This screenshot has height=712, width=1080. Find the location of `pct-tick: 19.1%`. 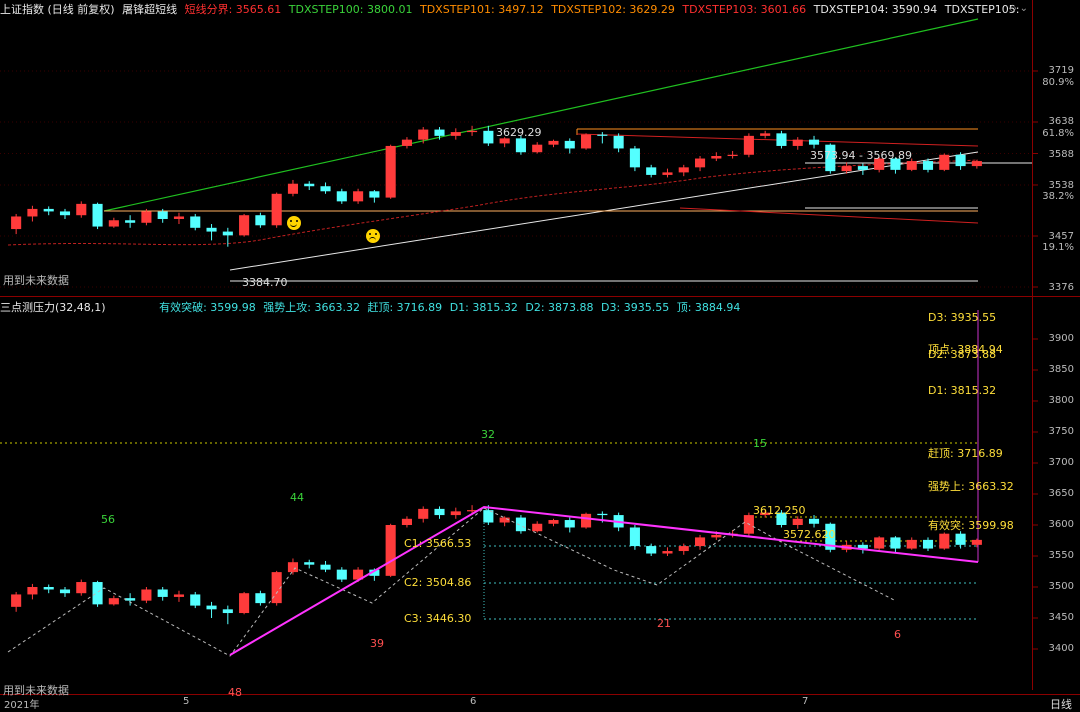

pct-tick: 19.1% is located at coordinates (1058, 247).